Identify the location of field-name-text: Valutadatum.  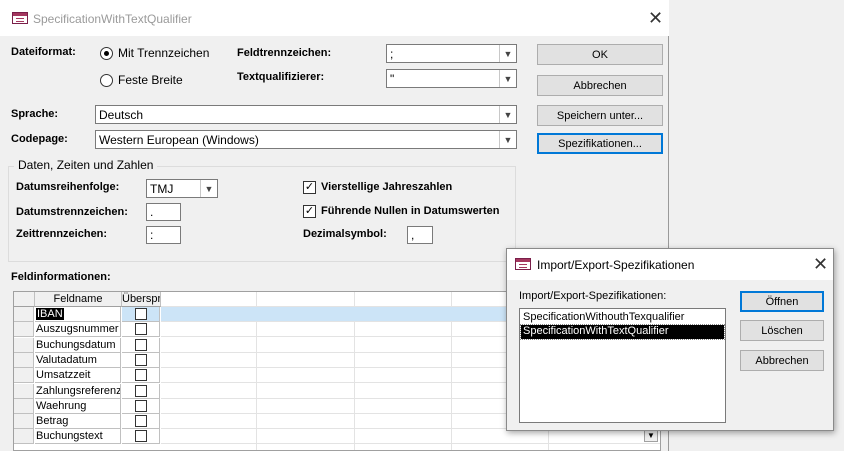
(66, 359).